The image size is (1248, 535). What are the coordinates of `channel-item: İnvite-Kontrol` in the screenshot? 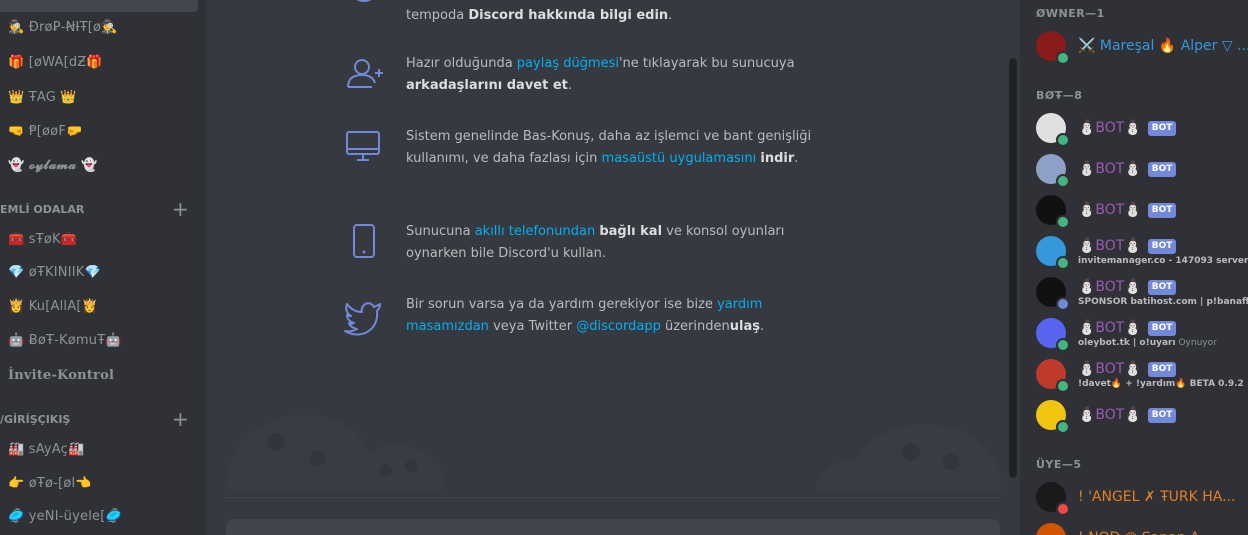 It's located at (61, 376).